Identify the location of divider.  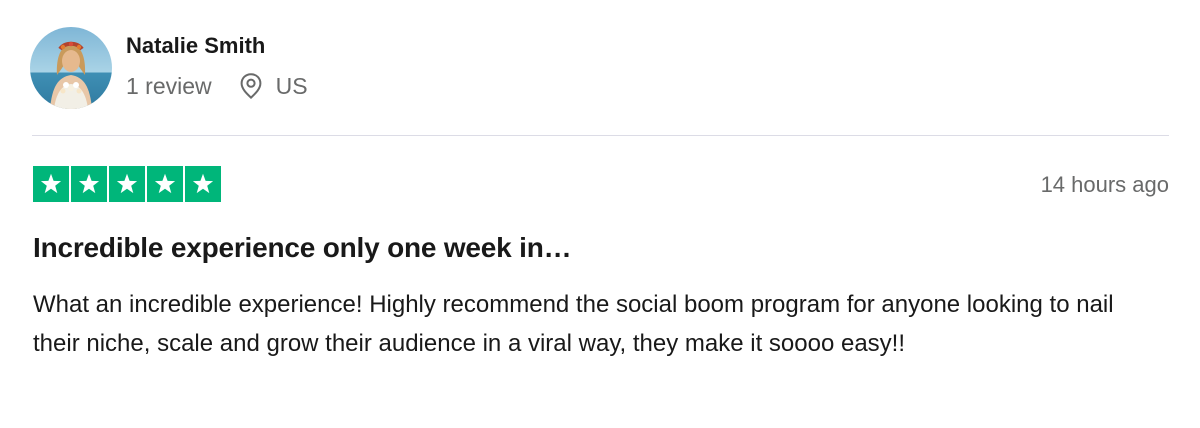
(600, 135).